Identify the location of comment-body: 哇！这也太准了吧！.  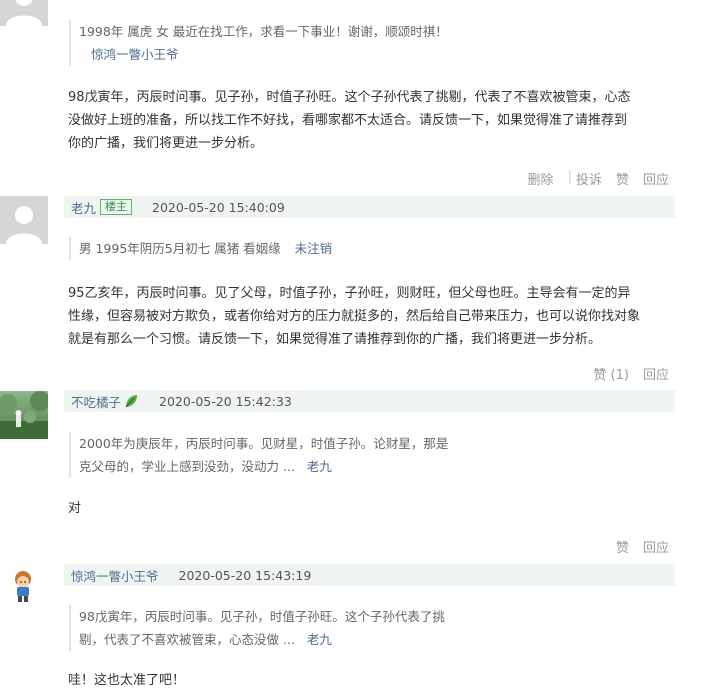
(371, 680).